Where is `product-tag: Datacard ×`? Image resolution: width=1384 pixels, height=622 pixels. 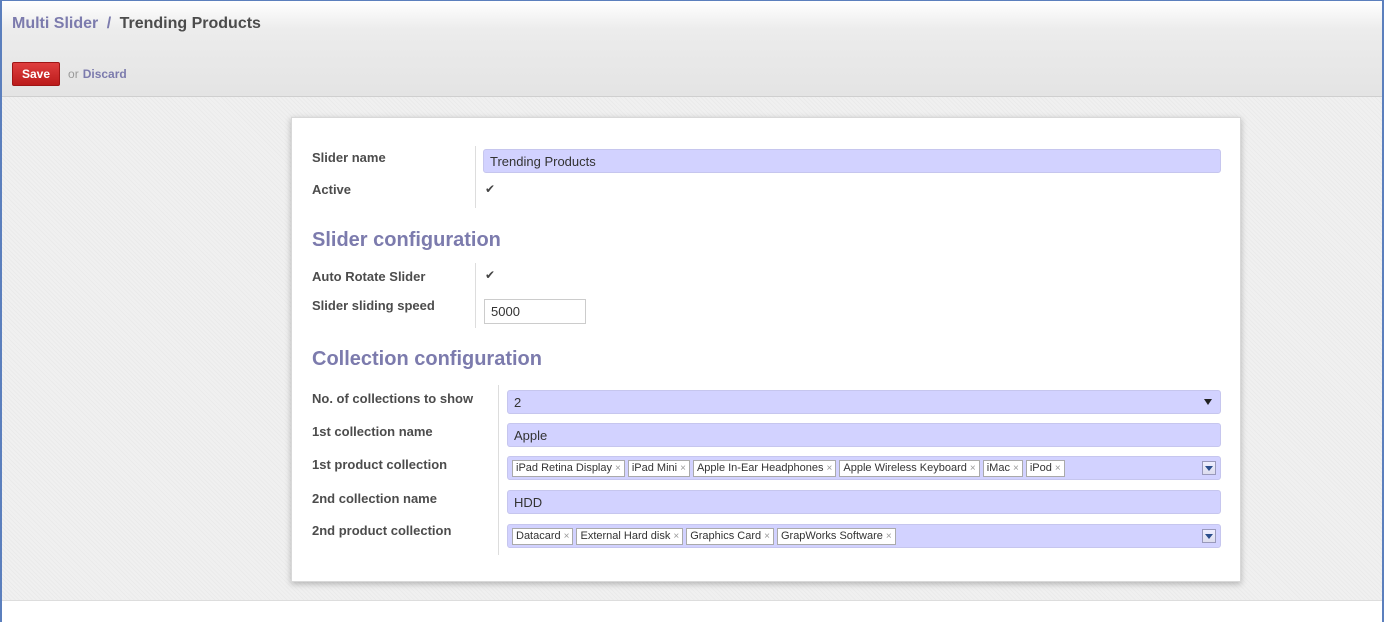
product-tag: Datacard × is located at coordinates (543, 536).